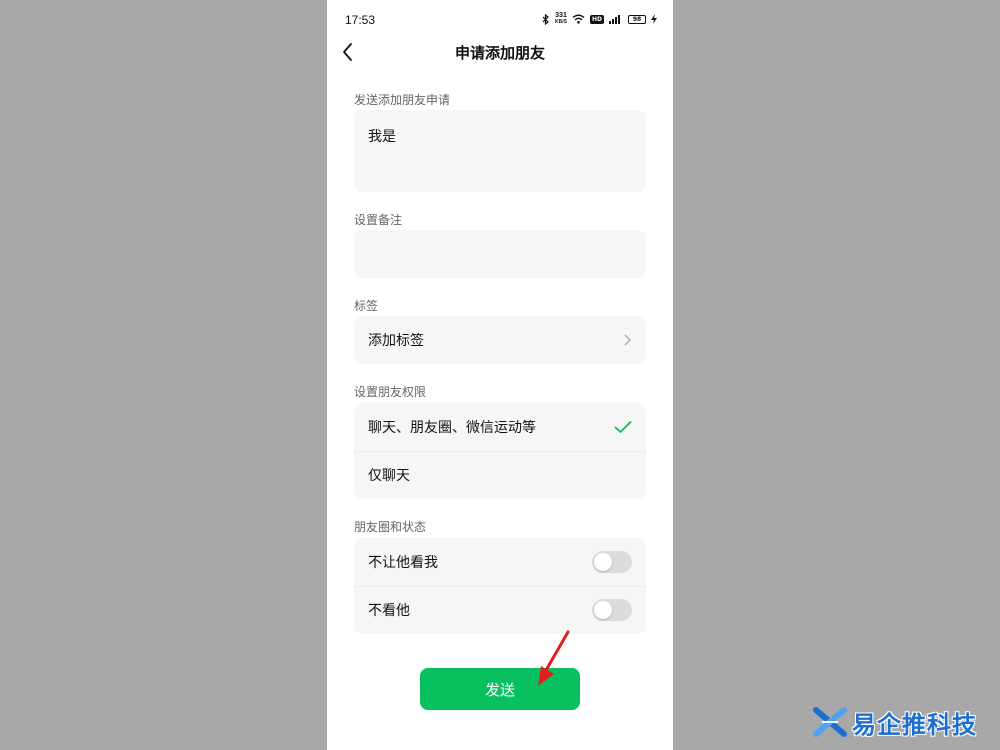 The width and height of the screenshot is (1000, 750). Describe the element at coordinates (360, 20) in the screenshot. I see `status-time: 17:53` at that location.